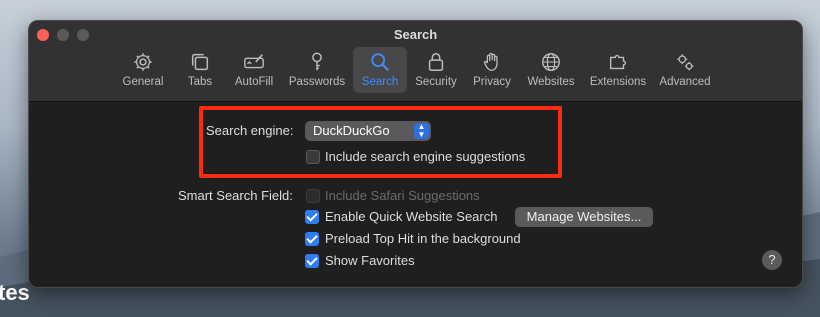  Describe the element at coordinates (143, 82) in the screenshot. I see `tab-general-label: General` at that location.